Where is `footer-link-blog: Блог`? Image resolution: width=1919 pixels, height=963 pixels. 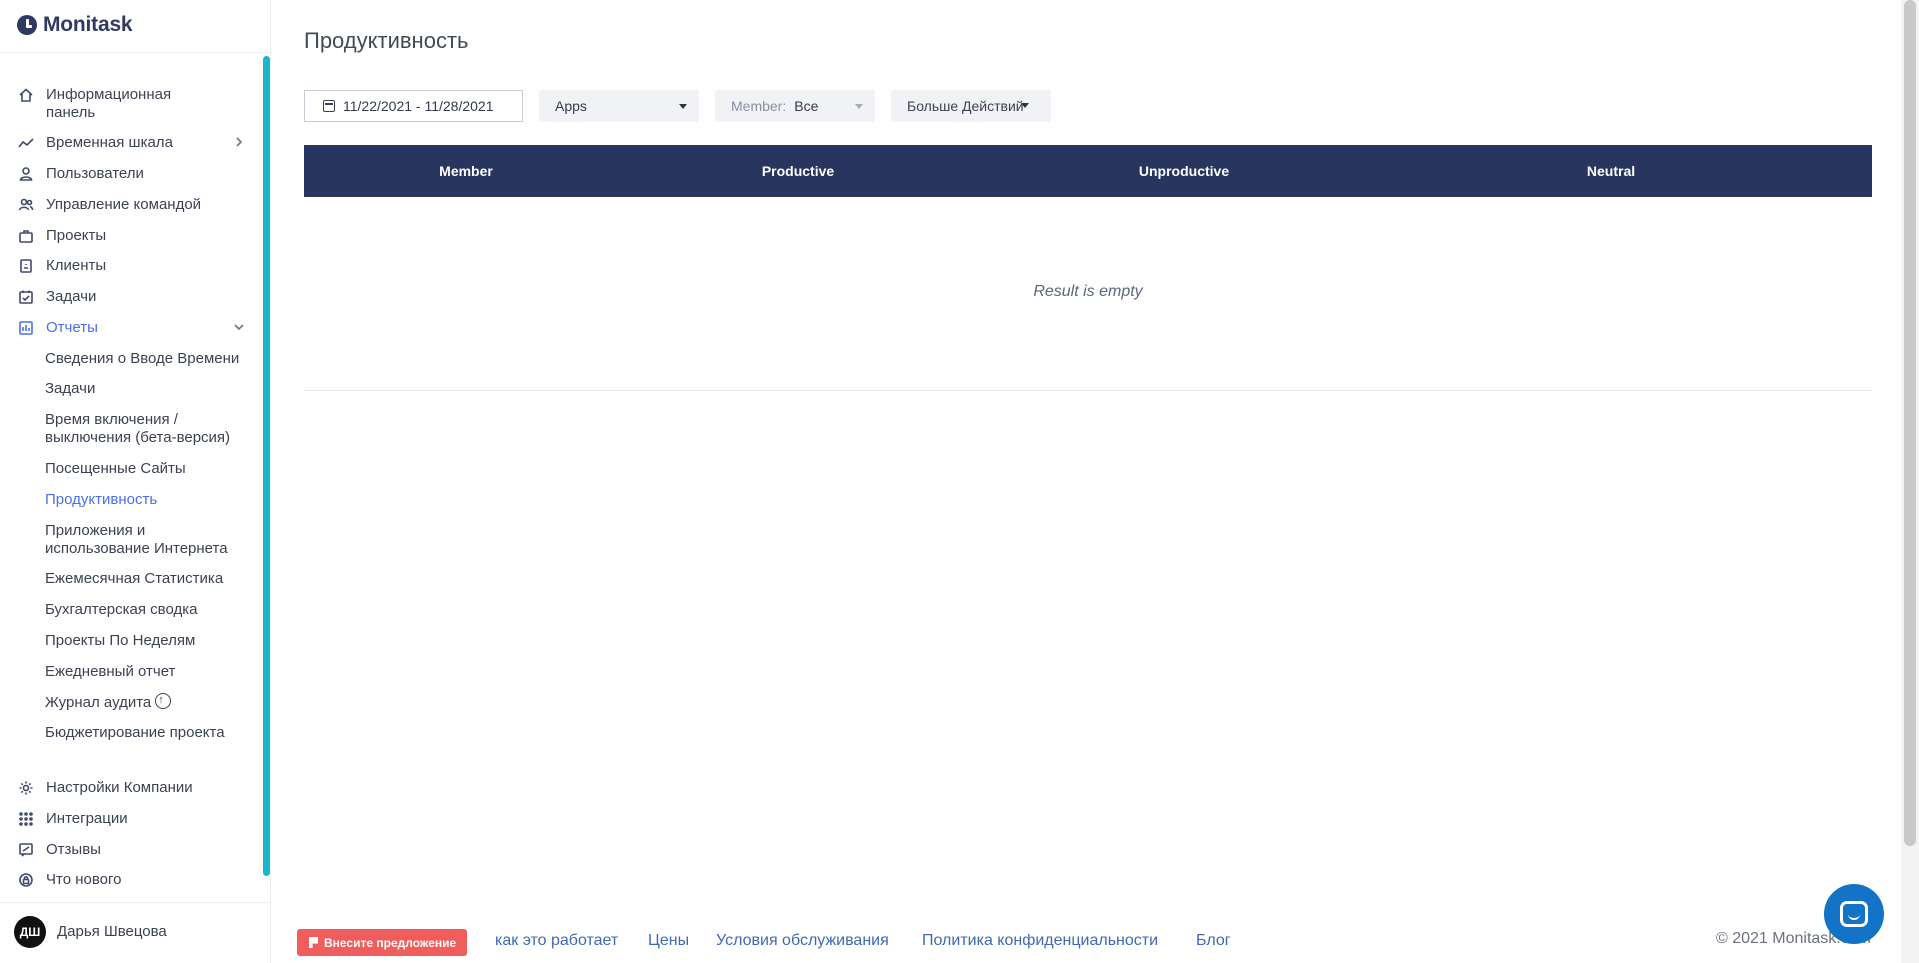 footer-link-blog: Блог is located at coordinates (1213, 941).